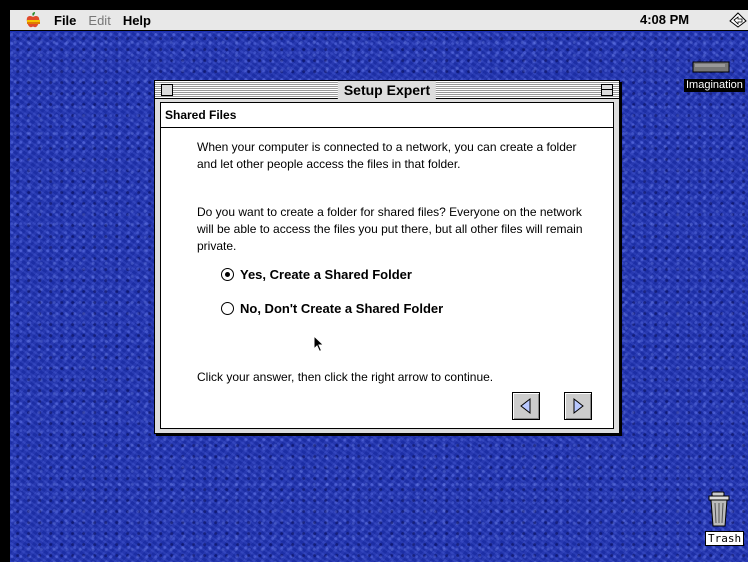 The width and height of the screenshot is (748, 562). I want to click on menu-clock: 4:08 PM, so click(664, 19).